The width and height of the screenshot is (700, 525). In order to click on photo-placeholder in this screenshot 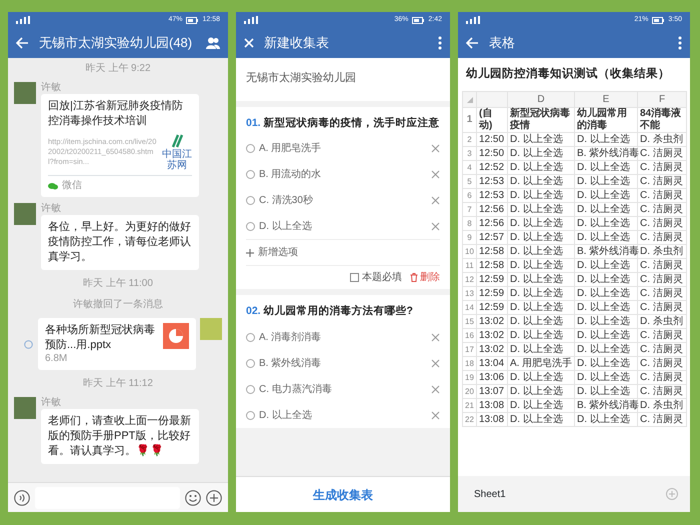, I will do `click(211, 329)`.